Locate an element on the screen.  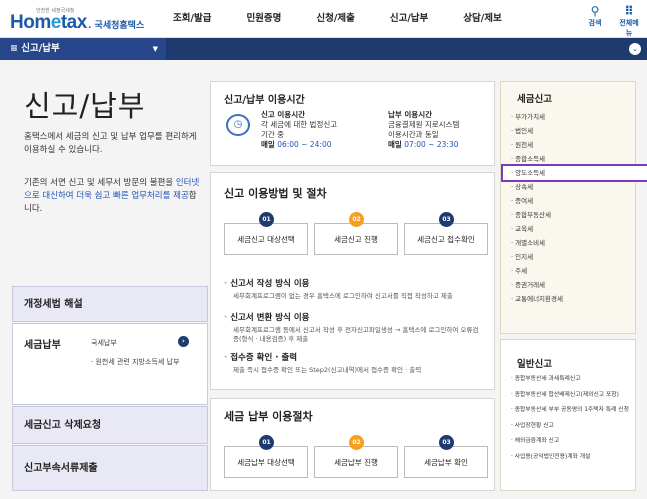
general-item: 사업장현황 신고 is located at coordinates (573, 427).